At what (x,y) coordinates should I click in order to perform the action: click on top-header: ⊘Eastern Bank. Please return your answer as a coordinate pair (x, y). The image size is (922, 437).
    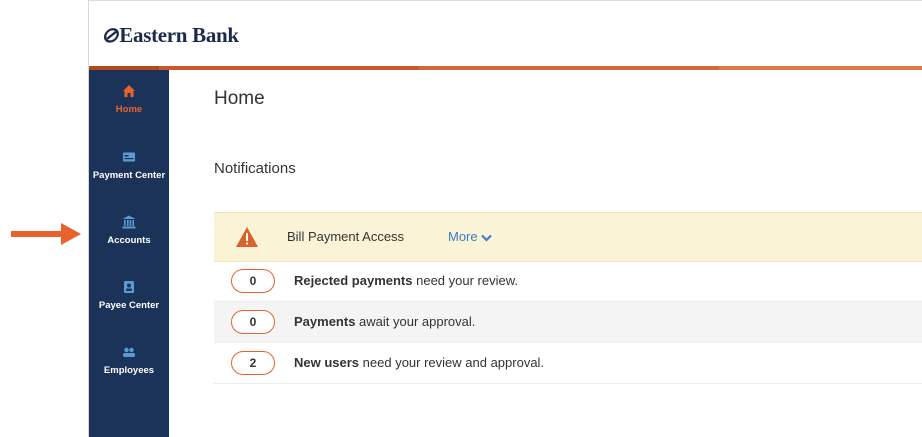
    Looking at the image, I should click on (505, 33).